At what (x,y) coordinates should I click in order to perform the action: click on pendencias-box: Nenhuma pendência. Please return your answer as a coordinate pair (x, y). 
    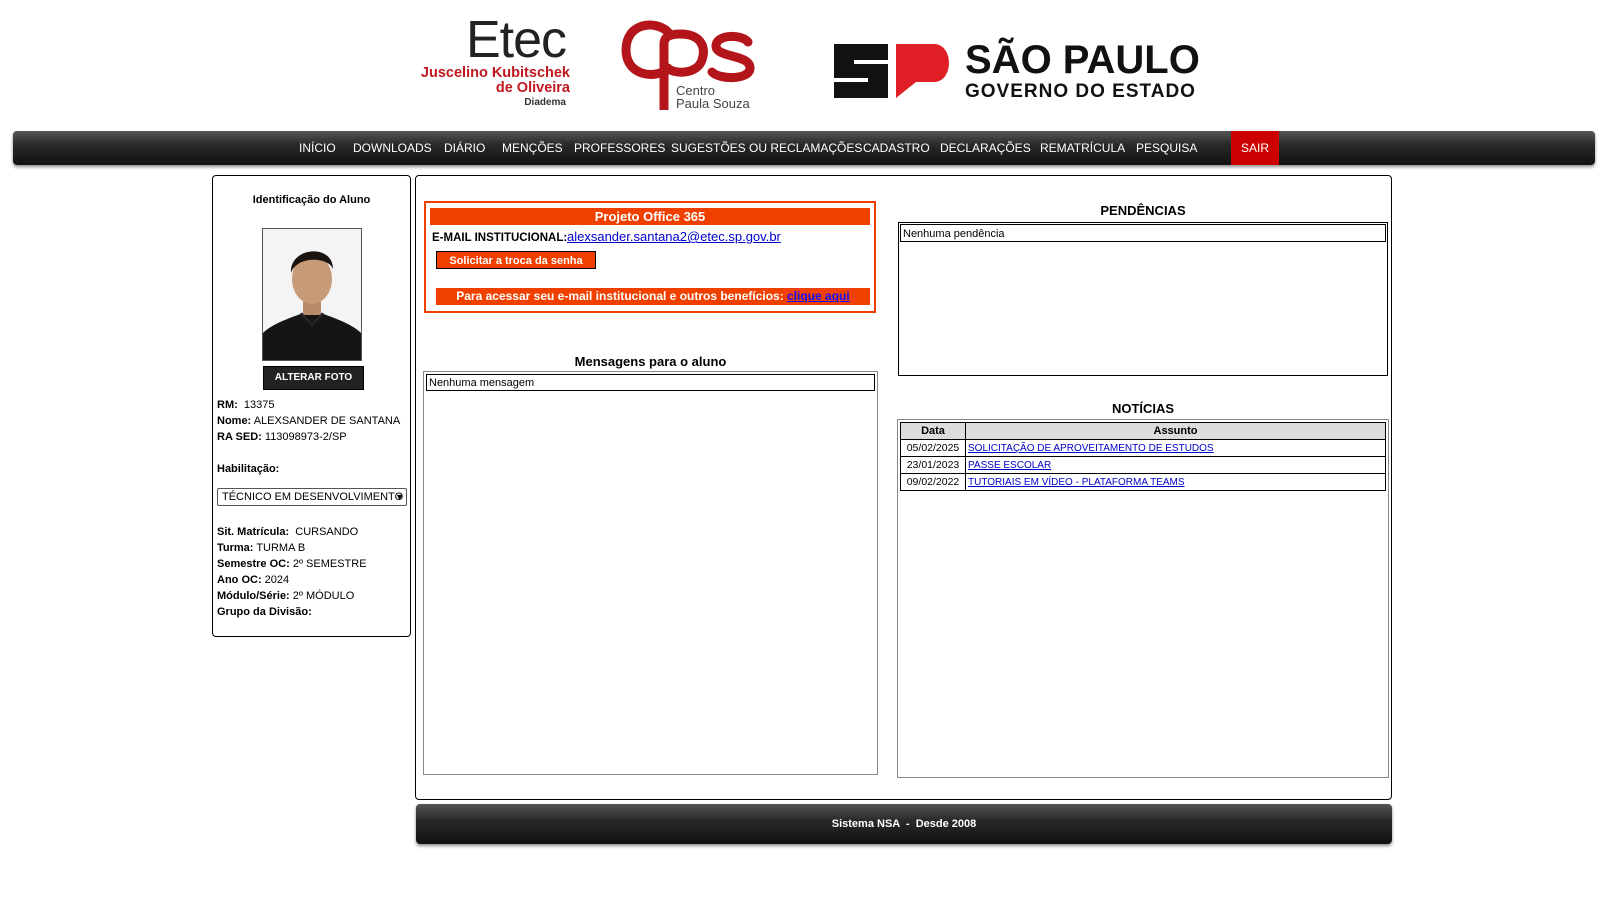
    Looking at the image, I should click on (1143, 299).